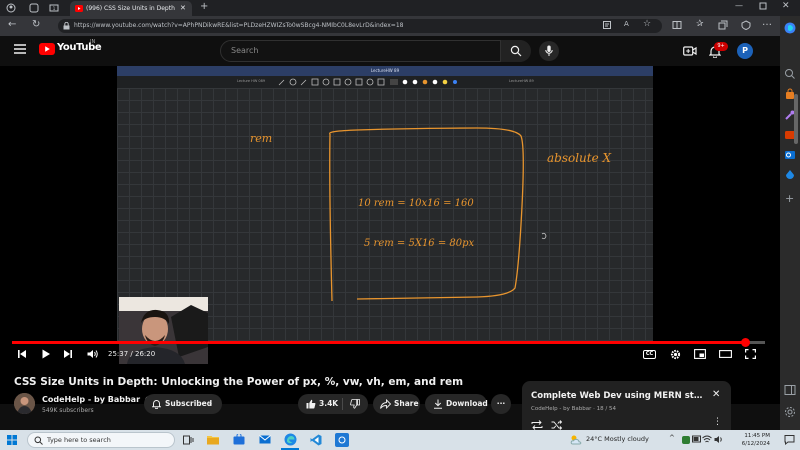  Describe the element at coordinates (790, 175) in the screenshot. I see `edge-drop-icon` at that location.